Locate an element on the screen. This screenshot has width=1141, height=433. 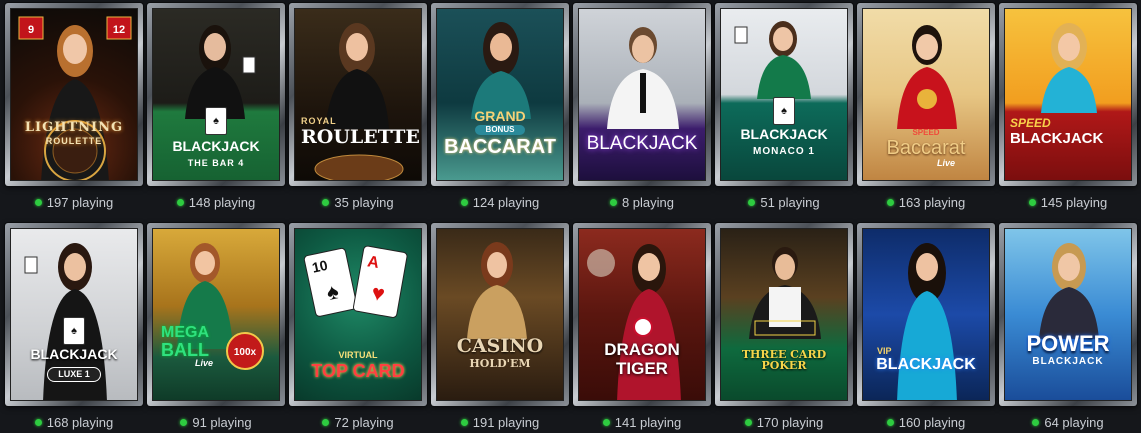
game-thumbnail: ♠ BLACKJACK MONACO 1 is located at coordinates (784, 94).